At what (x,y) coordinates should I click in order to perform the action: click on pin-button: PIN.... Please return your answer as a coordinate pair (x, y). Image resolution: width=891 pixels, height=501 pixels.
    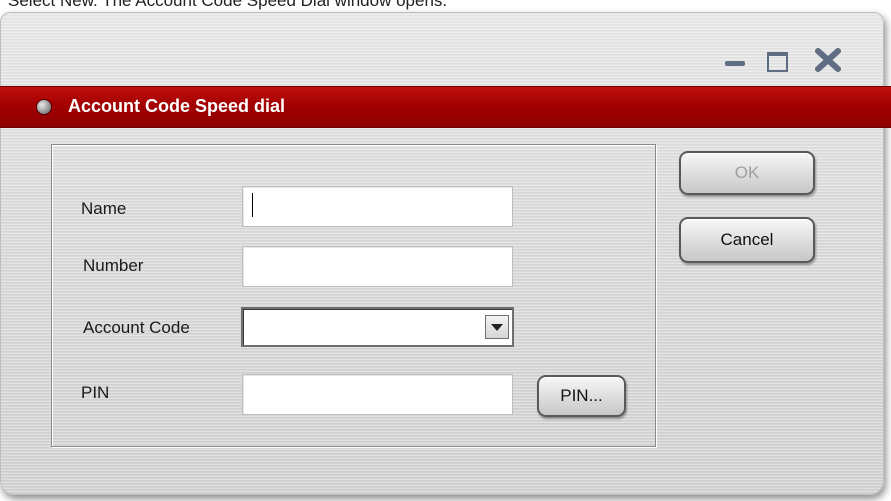
    Looking at the image, I should click on (581, 396).